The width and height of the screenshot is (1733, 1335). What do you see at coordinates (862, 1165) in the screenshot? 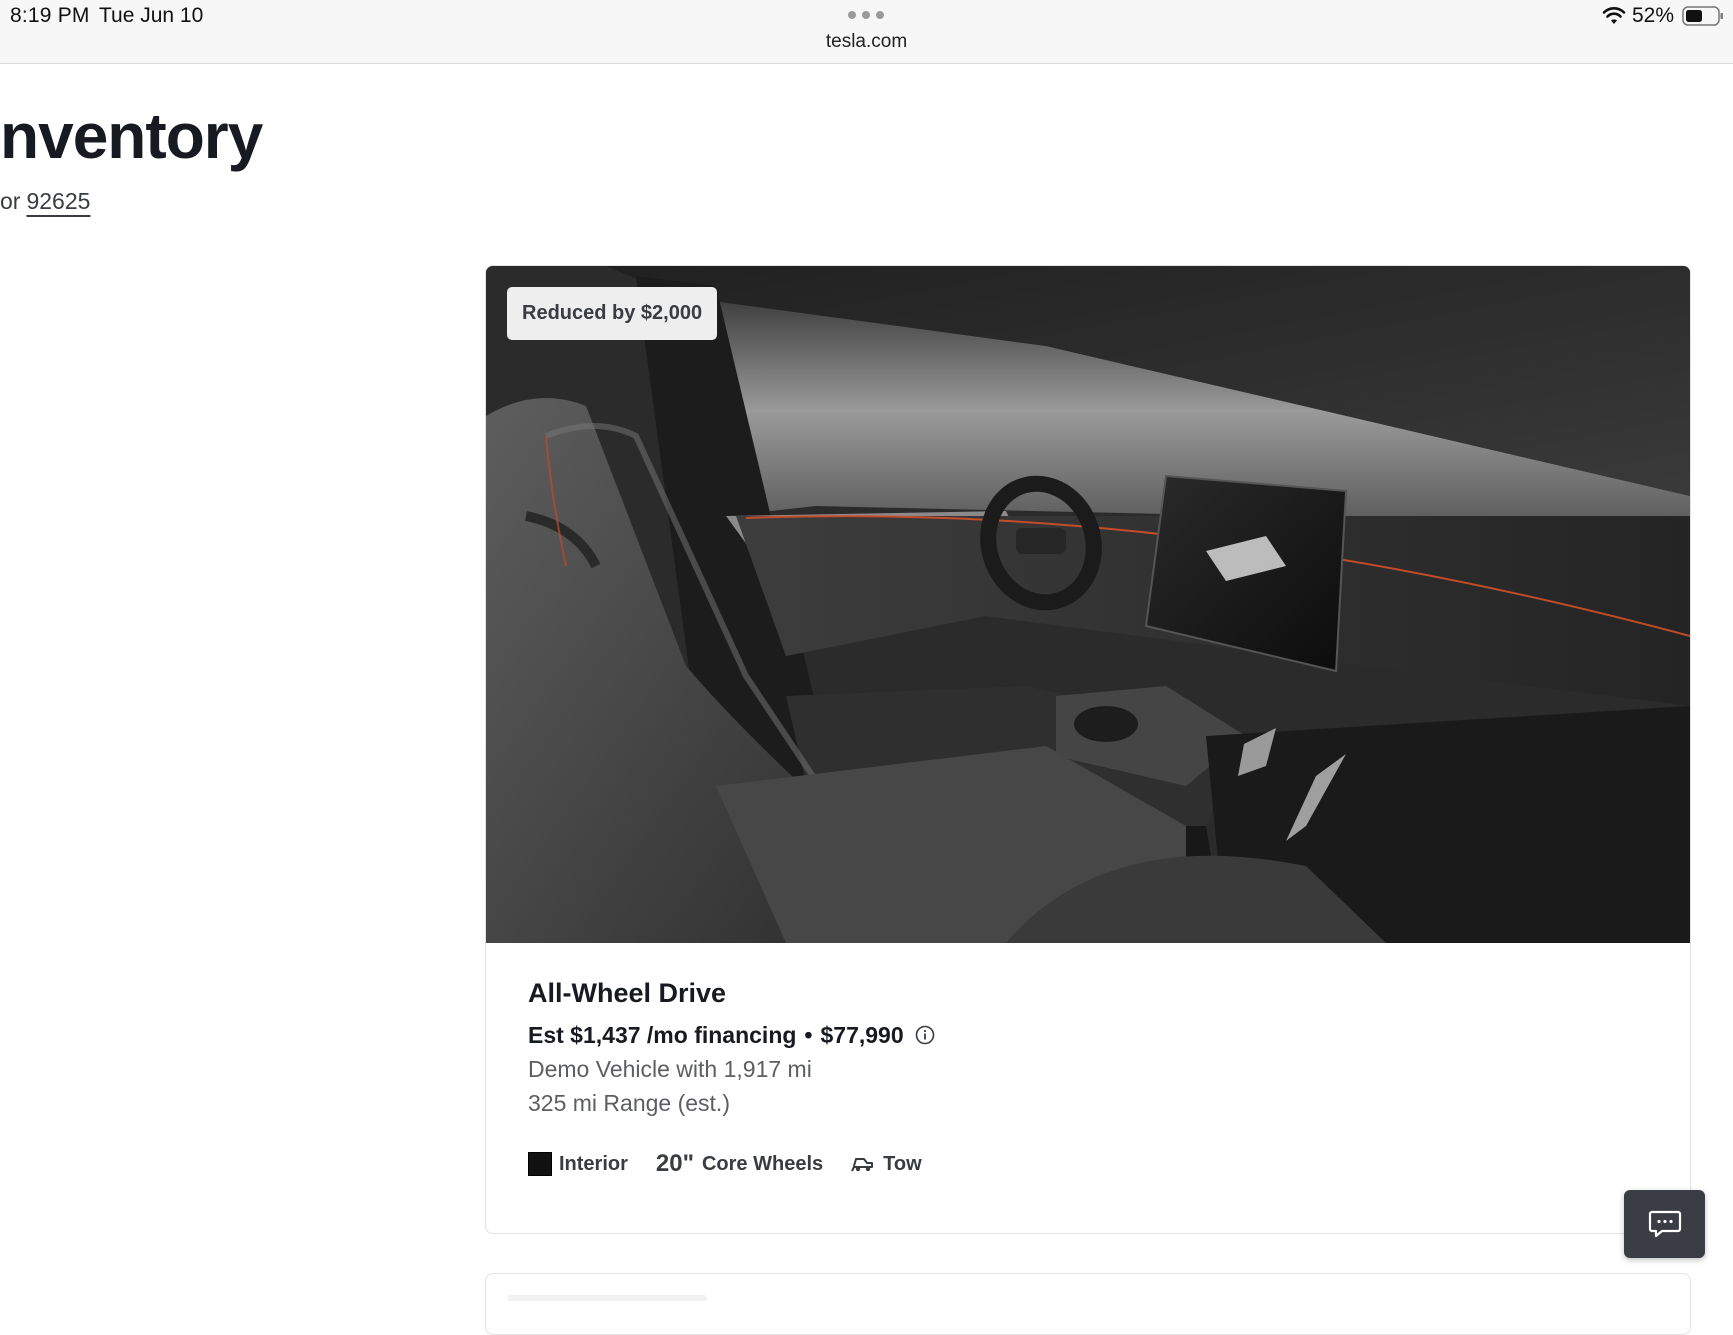
I see `tow-icon` at bounding box center [862, 1165].